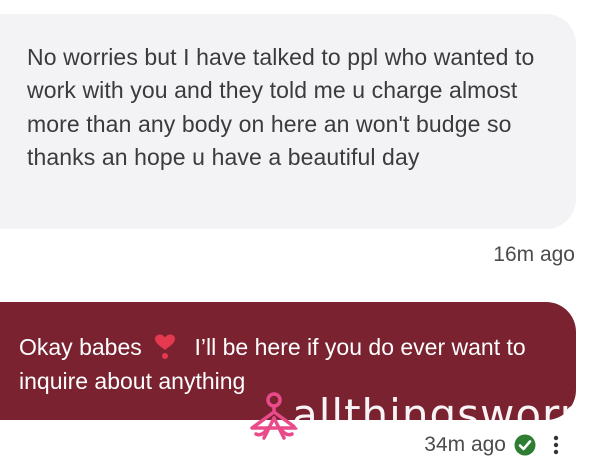 The image size is (600, 473). What do you see at coordinates (556, 445) in the screenshot?
I see `more-options-icon` at bounding box center [556, 445].